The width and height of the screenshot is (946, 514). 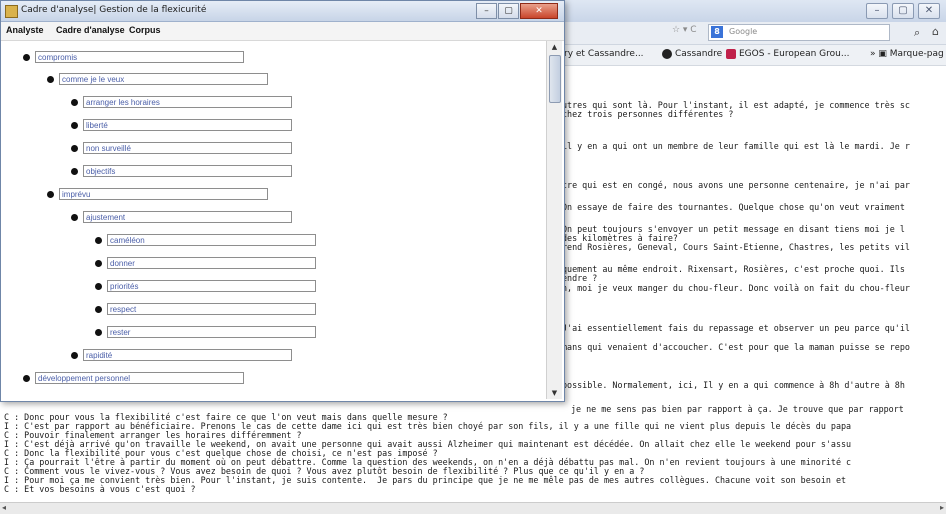 What do you see at coordinates (163, 79) in the screenshot?
I see `node-label-field: comme je le veux` at bounding box center [163, 79].